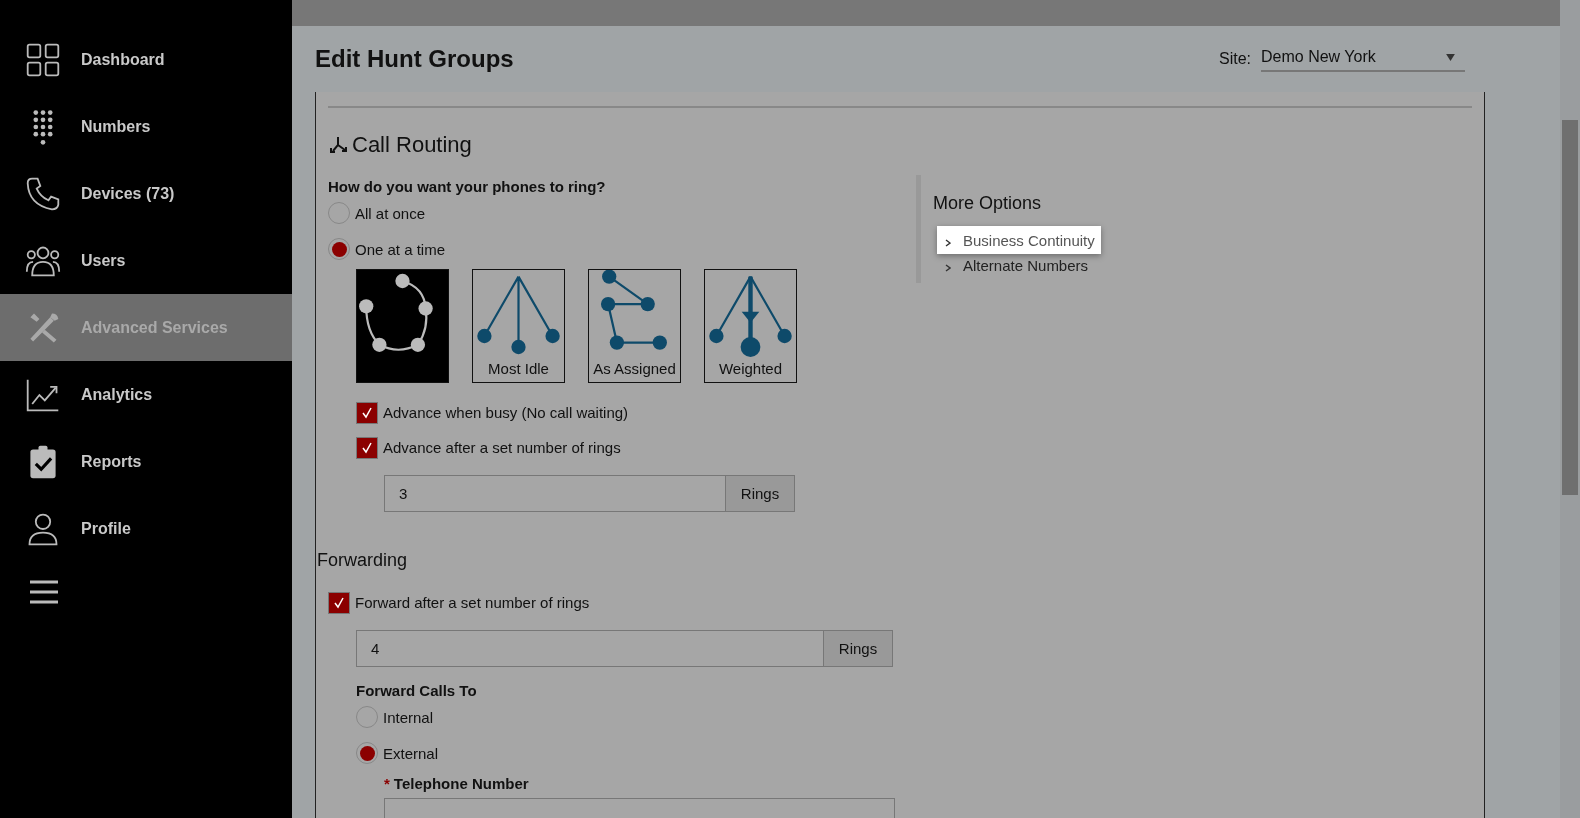  What do you see at coordinates (414, 59) in the screenshot?
I see `page-title: Edit Hunt Groups` at bounding box center [414, 59].